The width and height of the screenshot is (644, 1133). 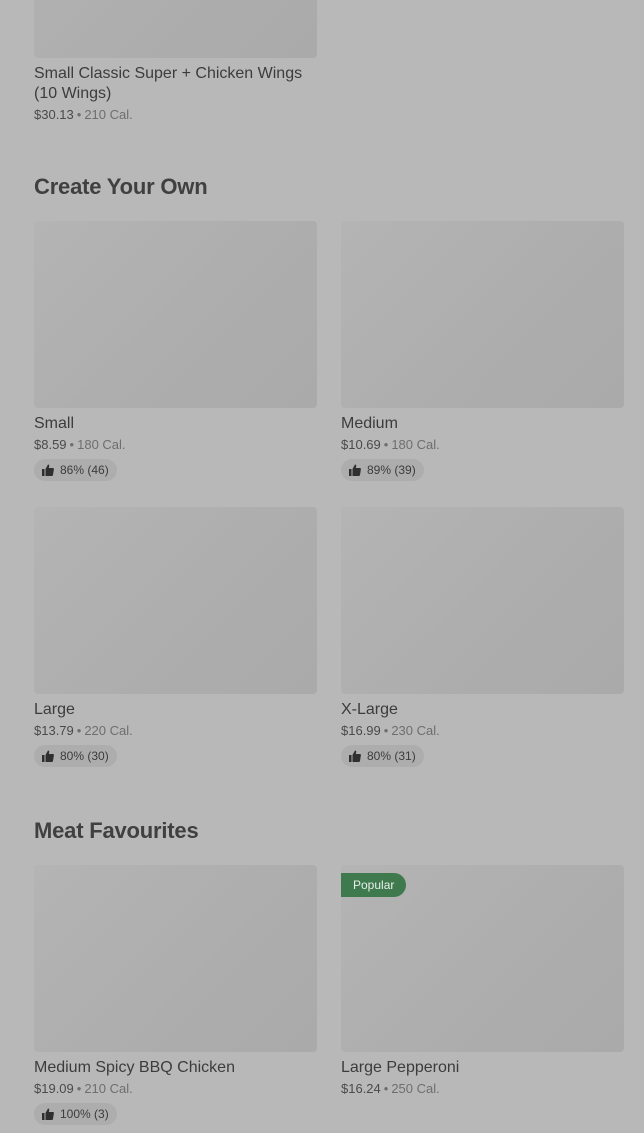 What do you see at coordinates (134, 1067) in the screenshot?
I see `menu-item-title: Medium Spicy BBQ Chicken` at bounding box center [134, 1067].